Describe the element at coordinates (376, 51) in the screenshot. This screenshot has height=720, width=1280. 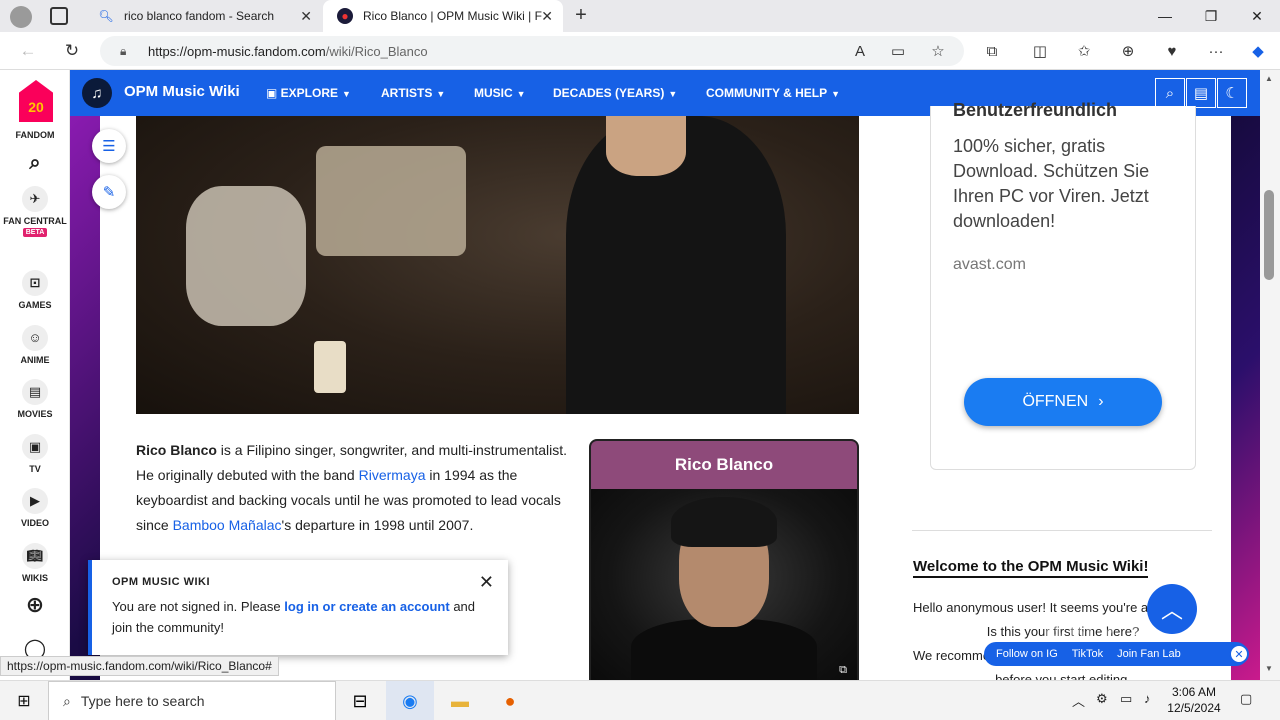
I see `url-path: /wiki/Rico_Blanco` at that location.